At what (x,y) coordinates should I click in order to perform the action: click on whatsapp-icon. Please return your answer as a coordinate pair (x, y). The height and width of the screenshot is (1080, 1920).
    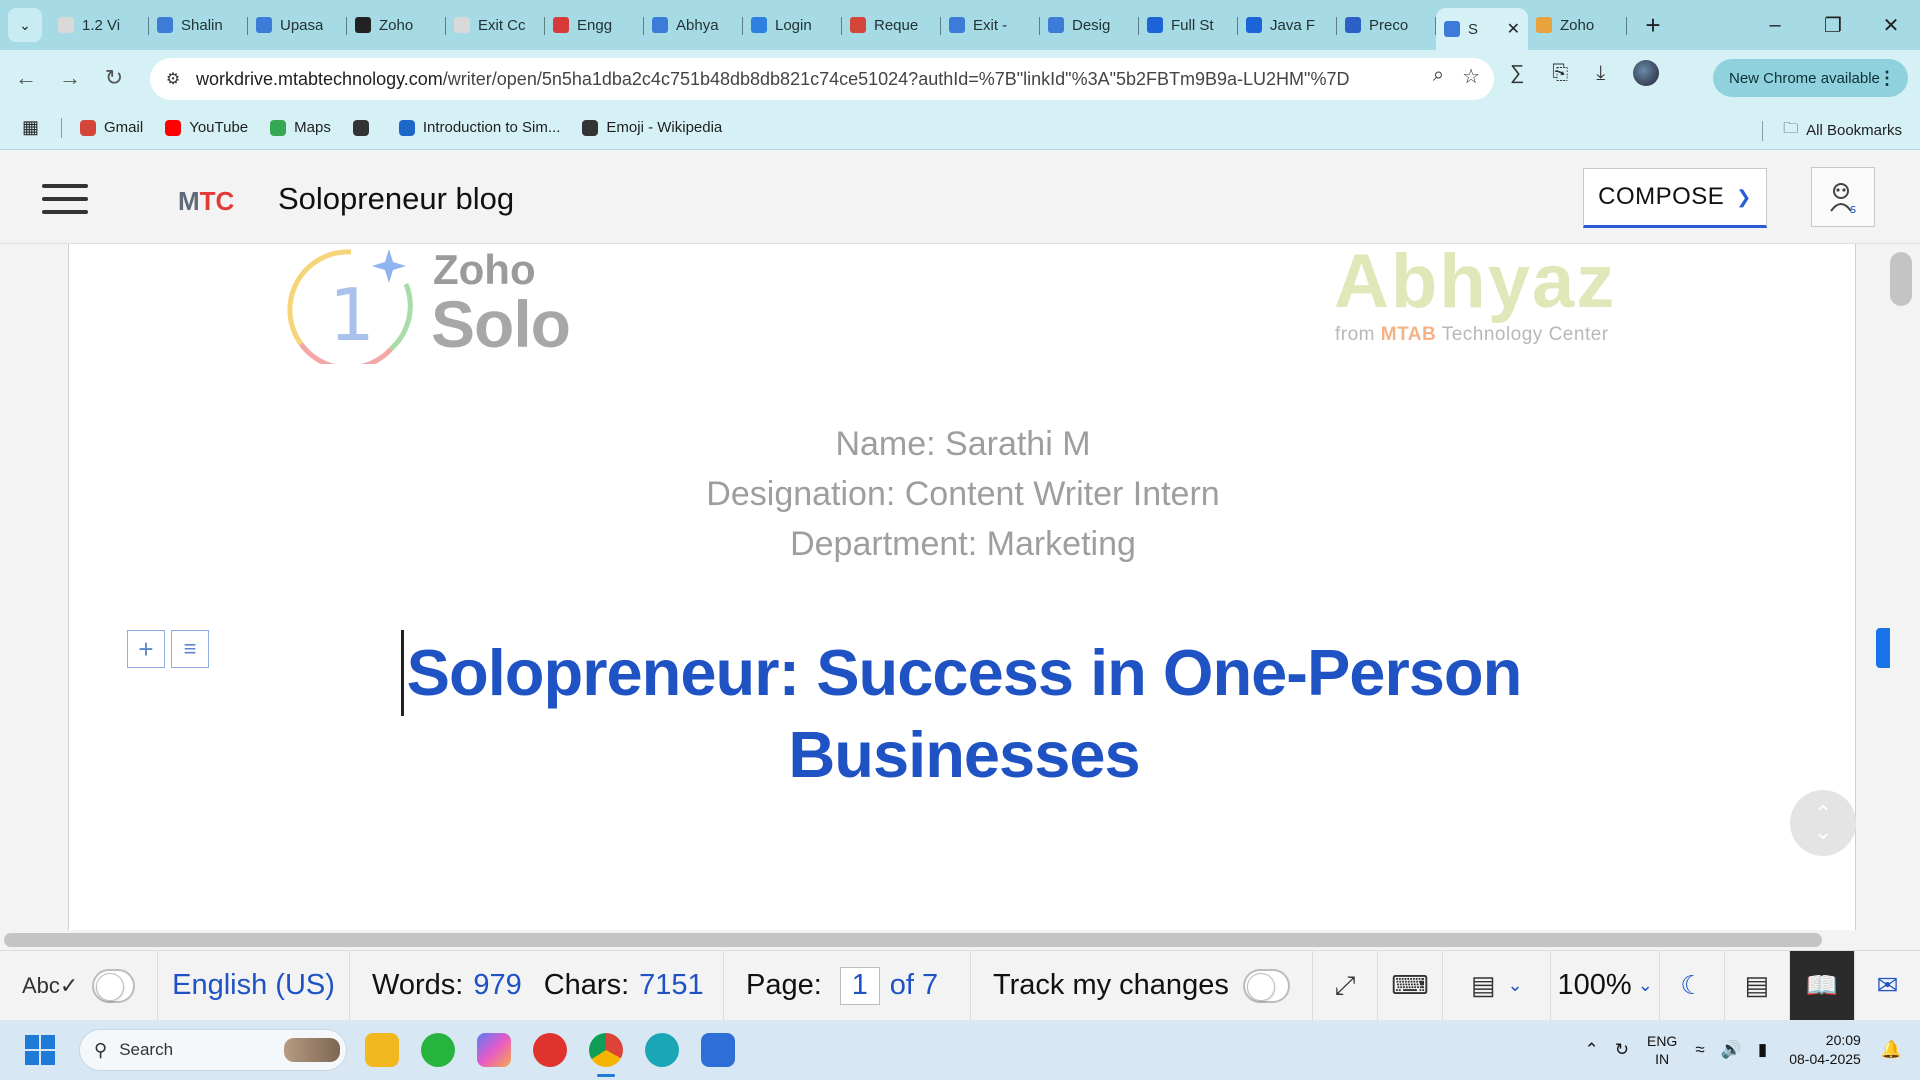
    Looking at the image, I should click on (438, 1050).